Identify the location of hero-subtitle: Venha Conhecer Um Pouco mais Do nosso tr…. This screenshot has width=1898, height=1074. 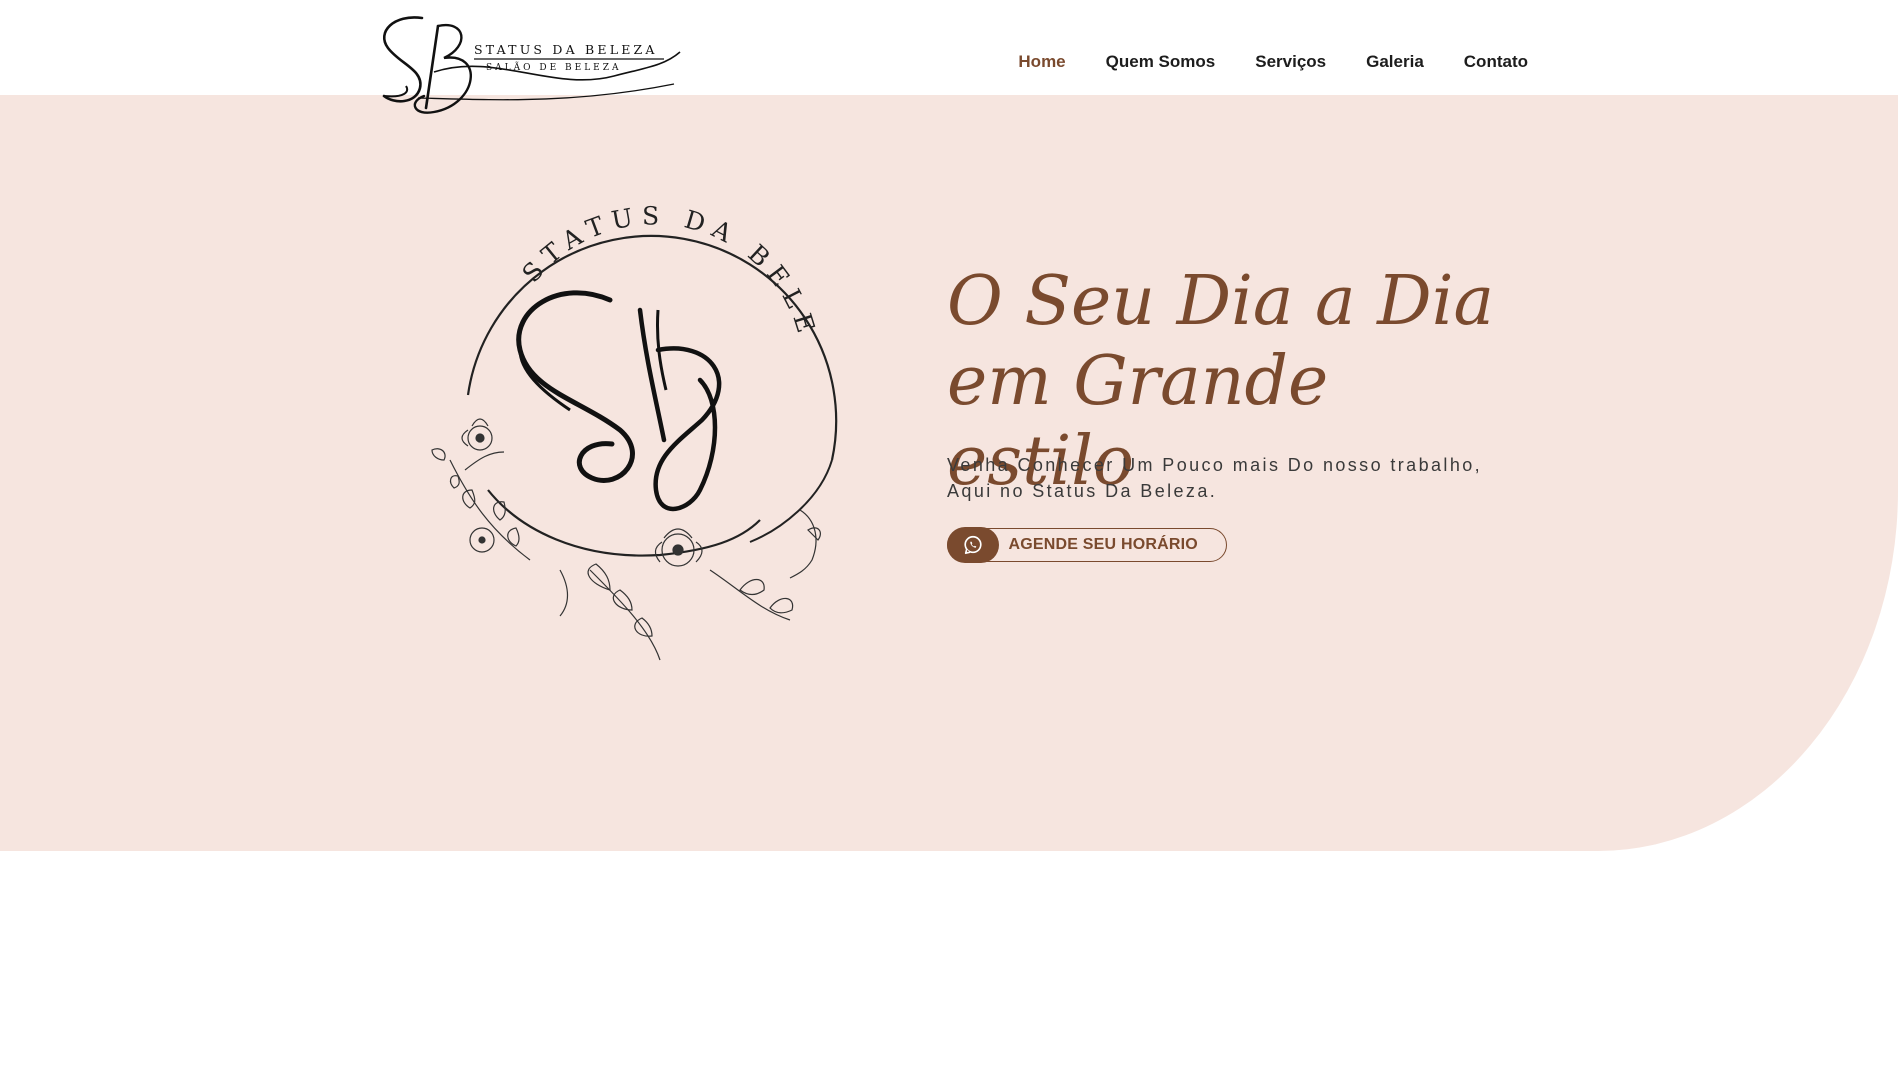
(1247, 478).